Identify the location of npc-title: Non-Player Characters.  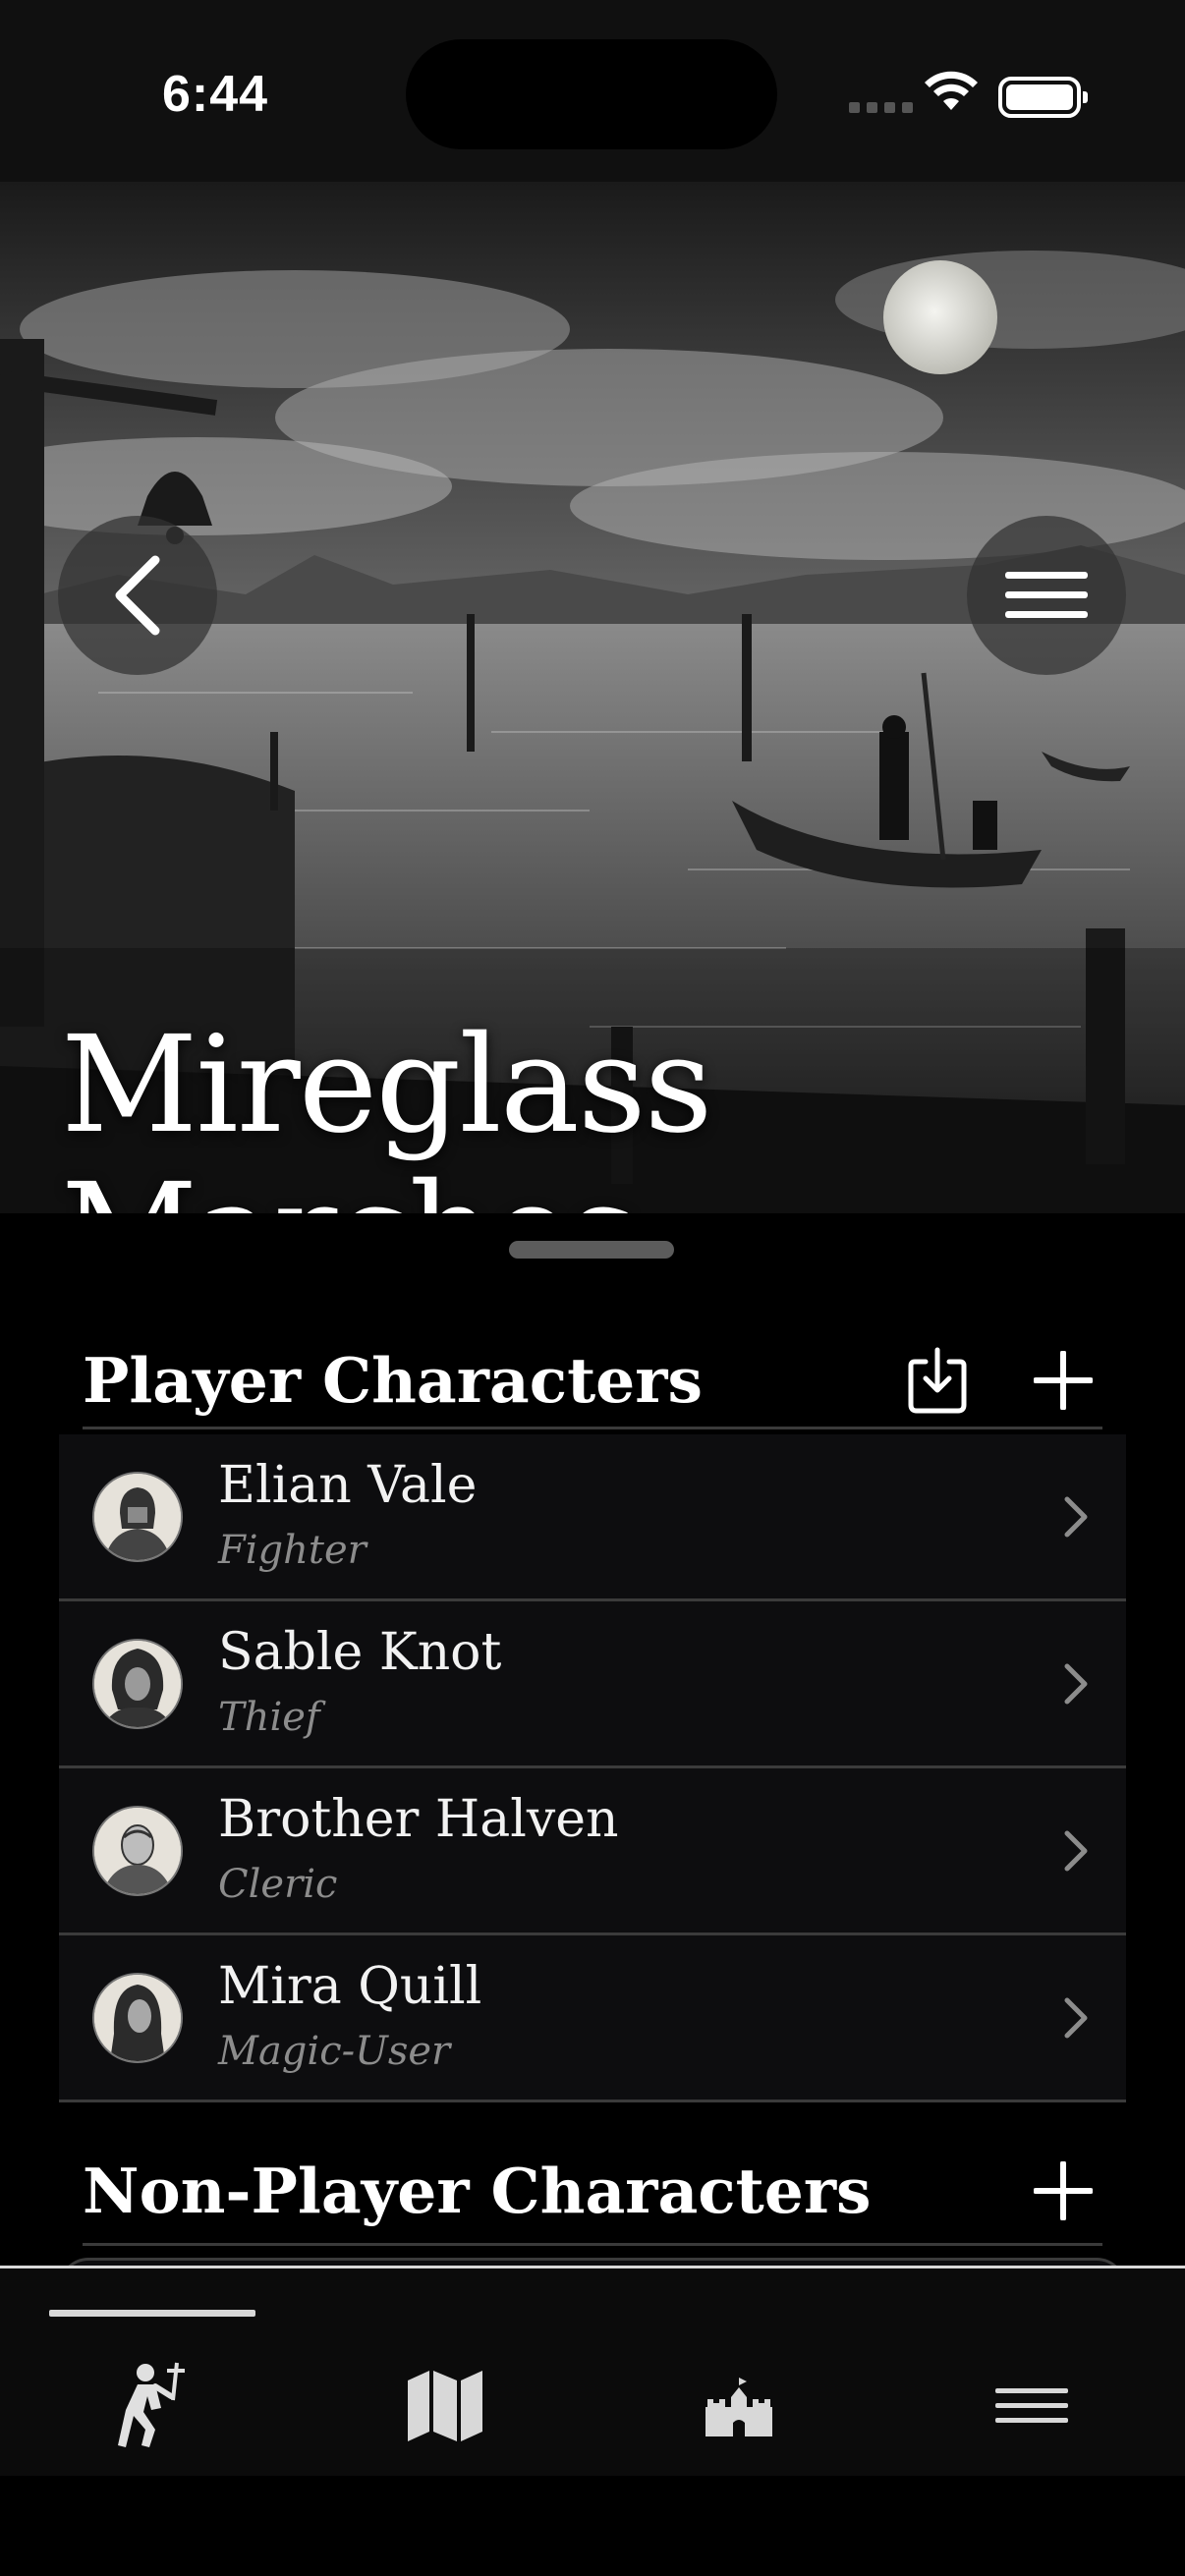
(478, 2191).